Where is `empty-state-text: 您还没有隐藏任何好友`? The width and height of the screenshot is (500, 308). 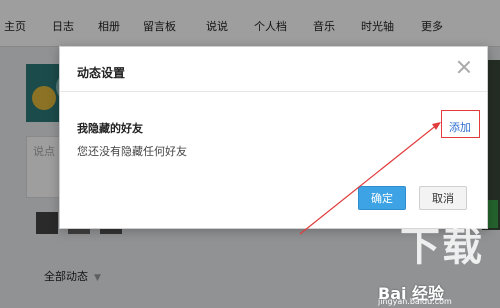
empty-state-text: 您还没有隐藏任何好友 is located at coordinates (132, 151).